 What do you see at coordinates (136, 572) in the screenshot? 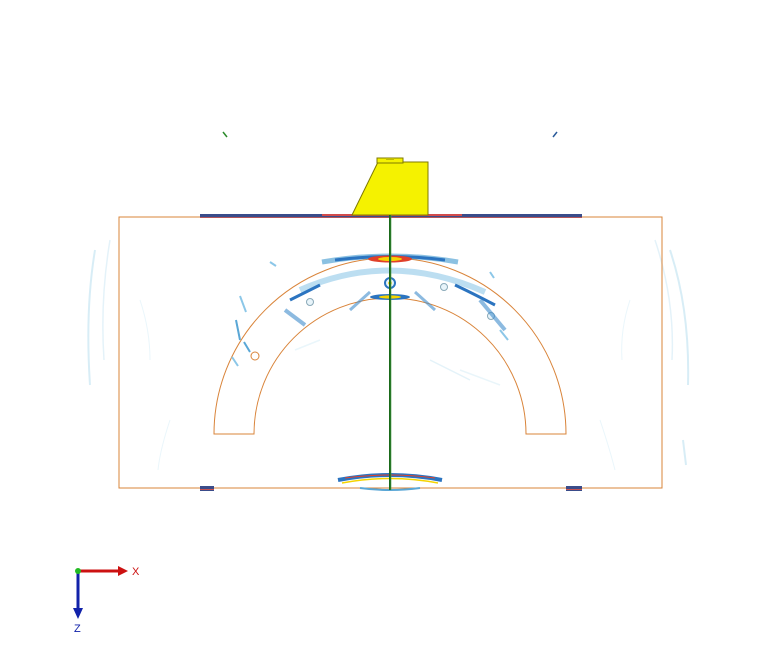
I see `x-axis-label: X` at bounding box center [136, 572].